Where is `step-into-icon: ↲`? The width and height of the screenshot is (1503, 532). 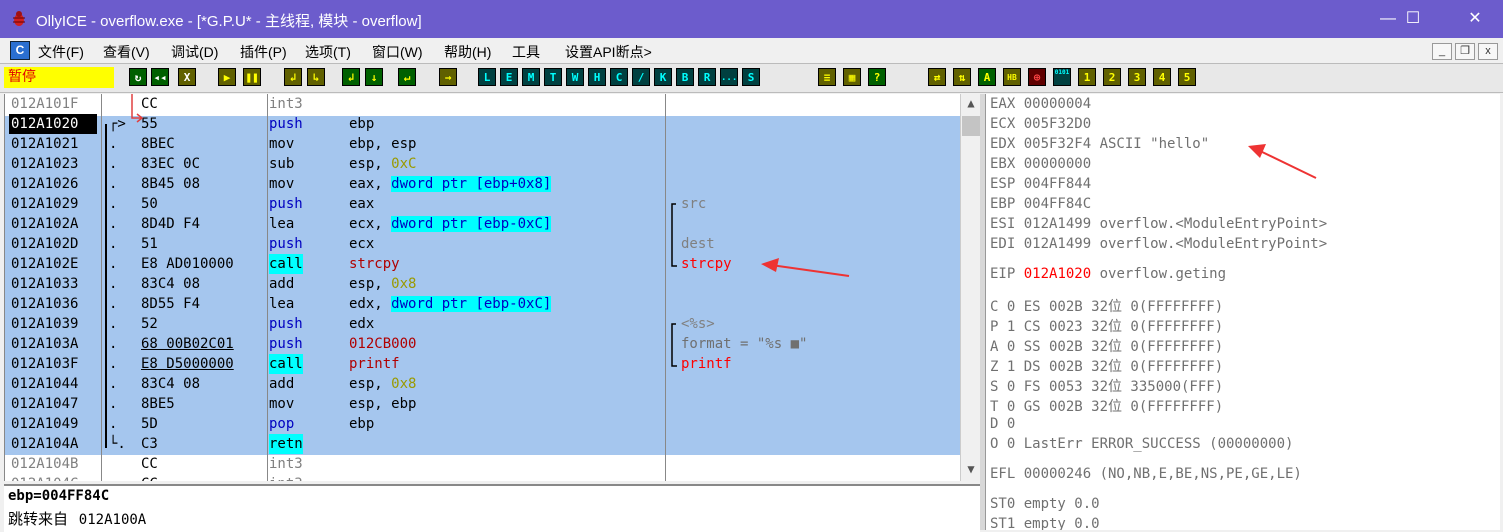
step-into-icon: ↲ is located at coordinates (293, 77).